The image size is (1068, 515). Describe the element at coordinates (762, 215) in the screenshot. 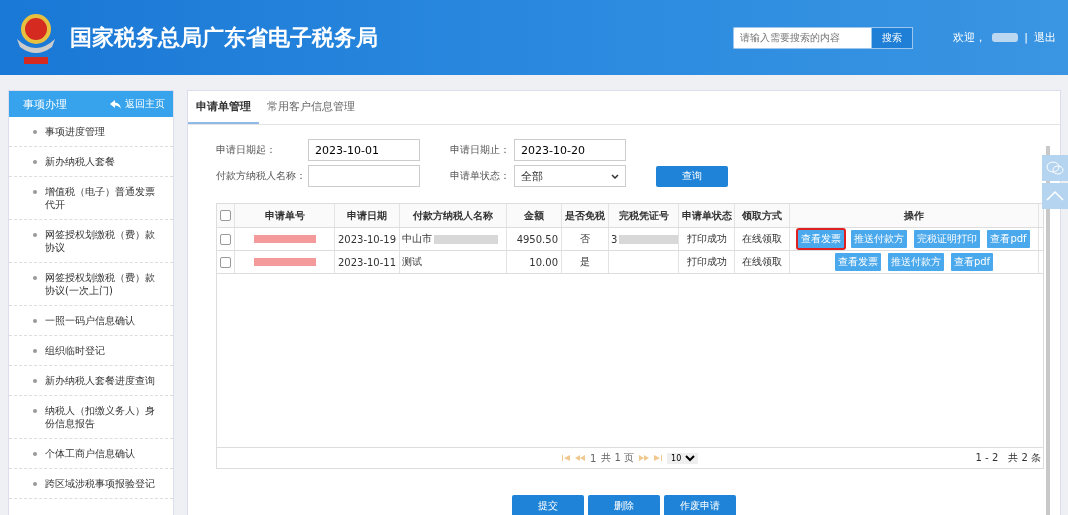

I see `column-header: 领取方式` at that location.